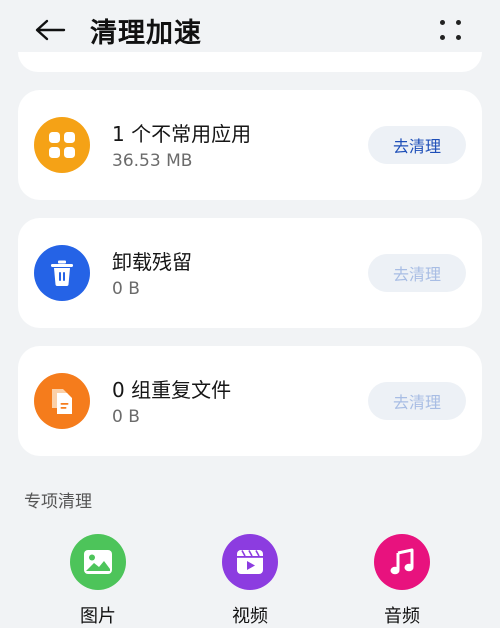  I want to click on special-item-images: 图片, so click(98, 581).